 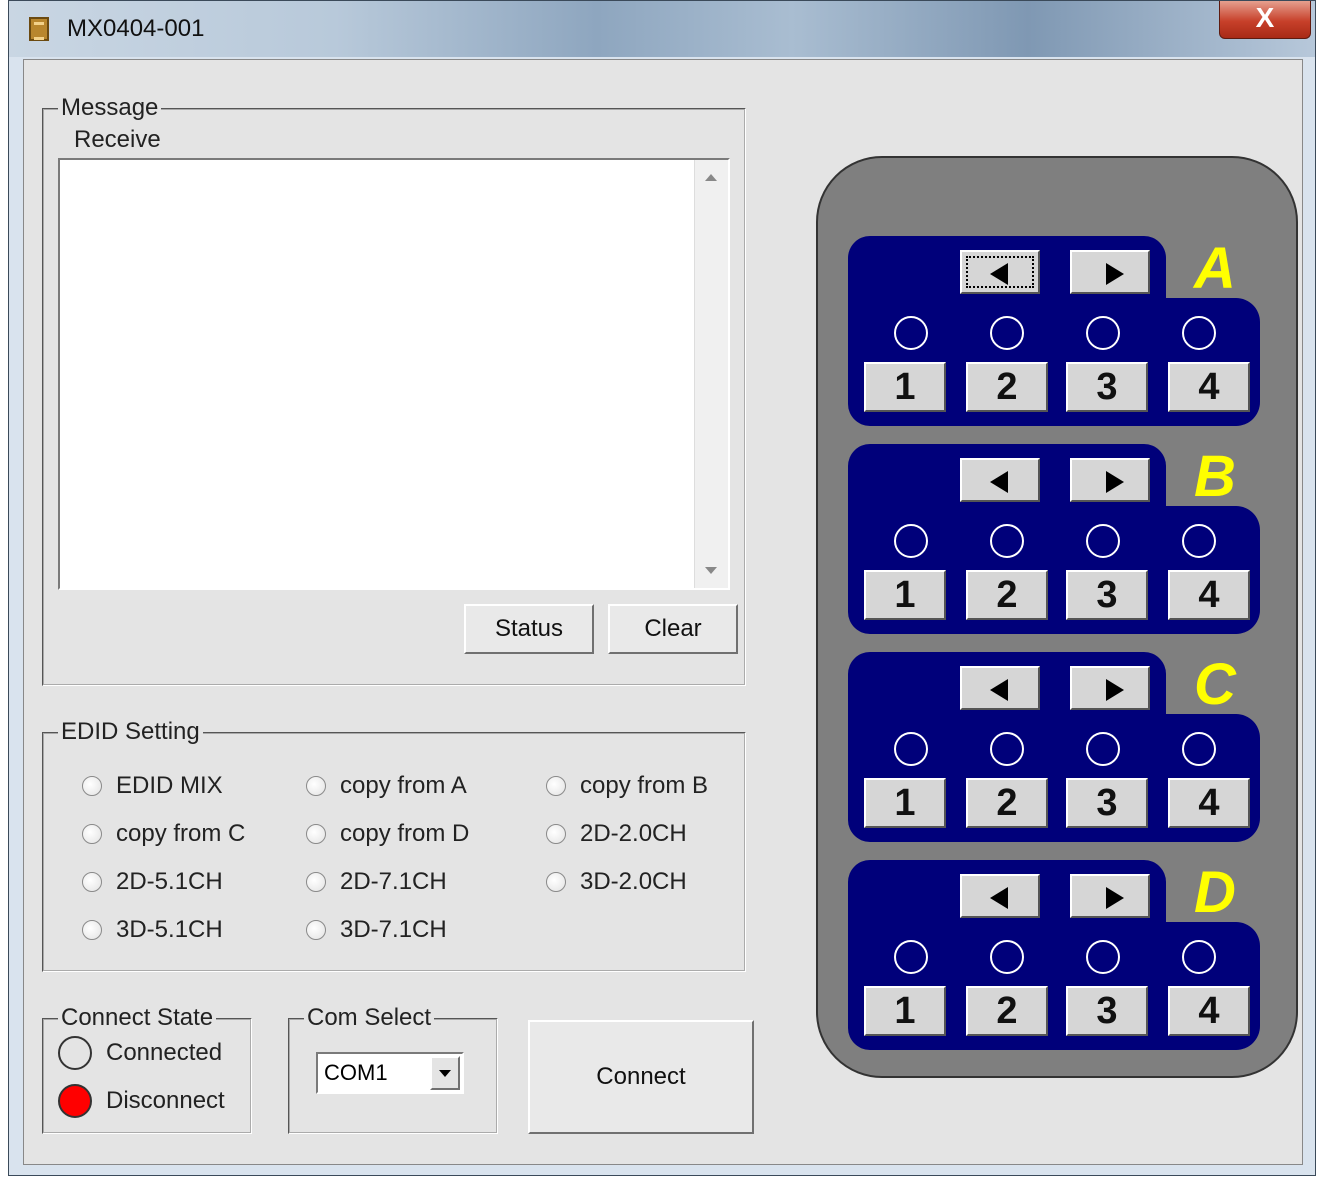 I want to click on com-port-select: COM1, so click(x=390, y=1073).